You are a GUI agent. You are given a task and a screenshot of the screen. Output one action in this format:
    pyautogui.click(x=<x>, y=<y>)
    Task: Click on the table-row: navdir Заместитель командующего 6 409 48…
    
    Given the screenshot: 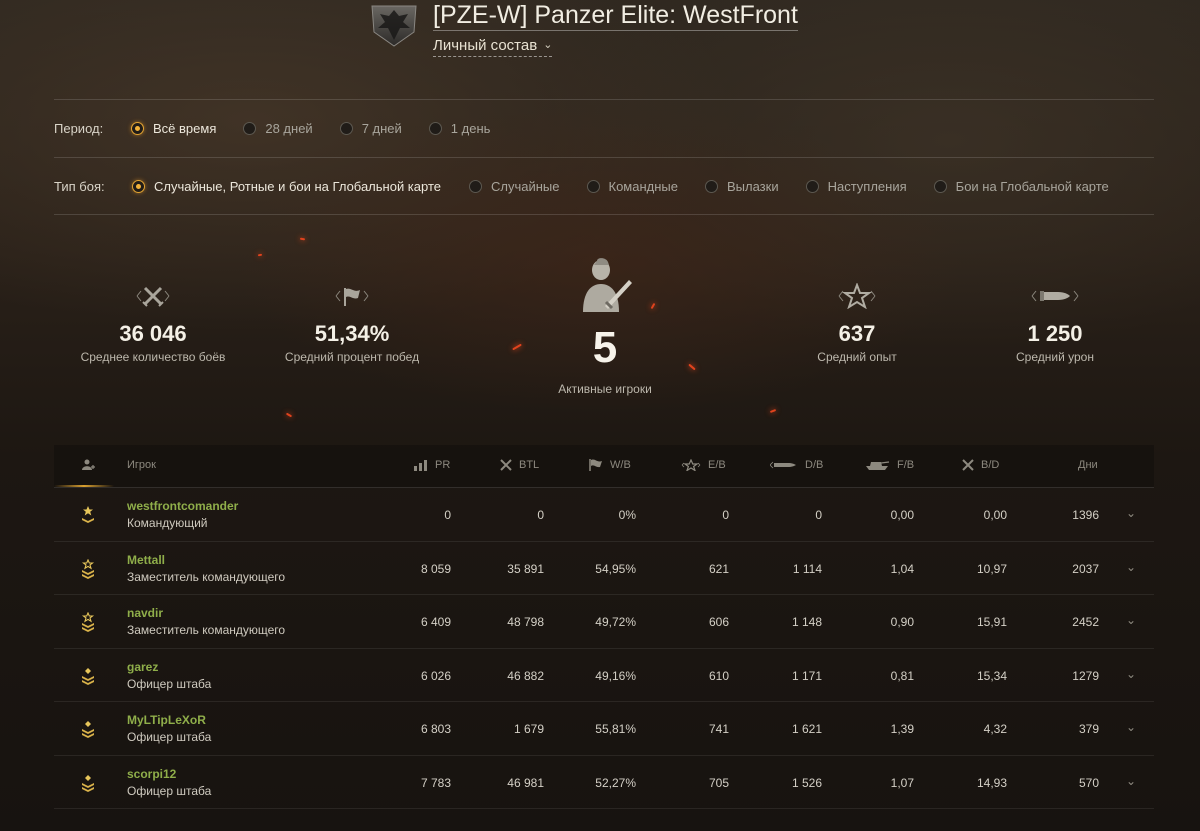 What is the action you would take?
    pyautogui.click(x=604, y=622)
    